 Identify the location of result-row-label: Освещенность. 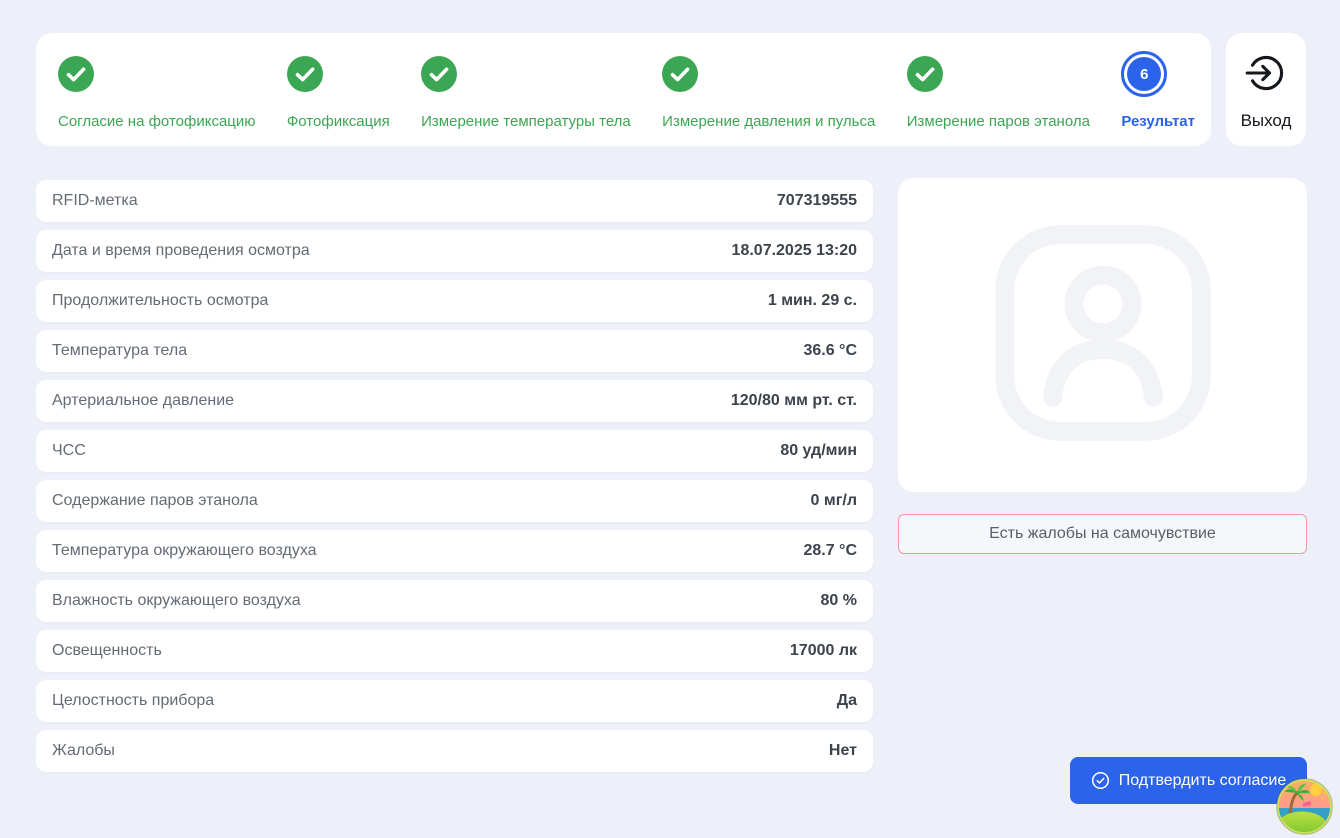
(107, 650).